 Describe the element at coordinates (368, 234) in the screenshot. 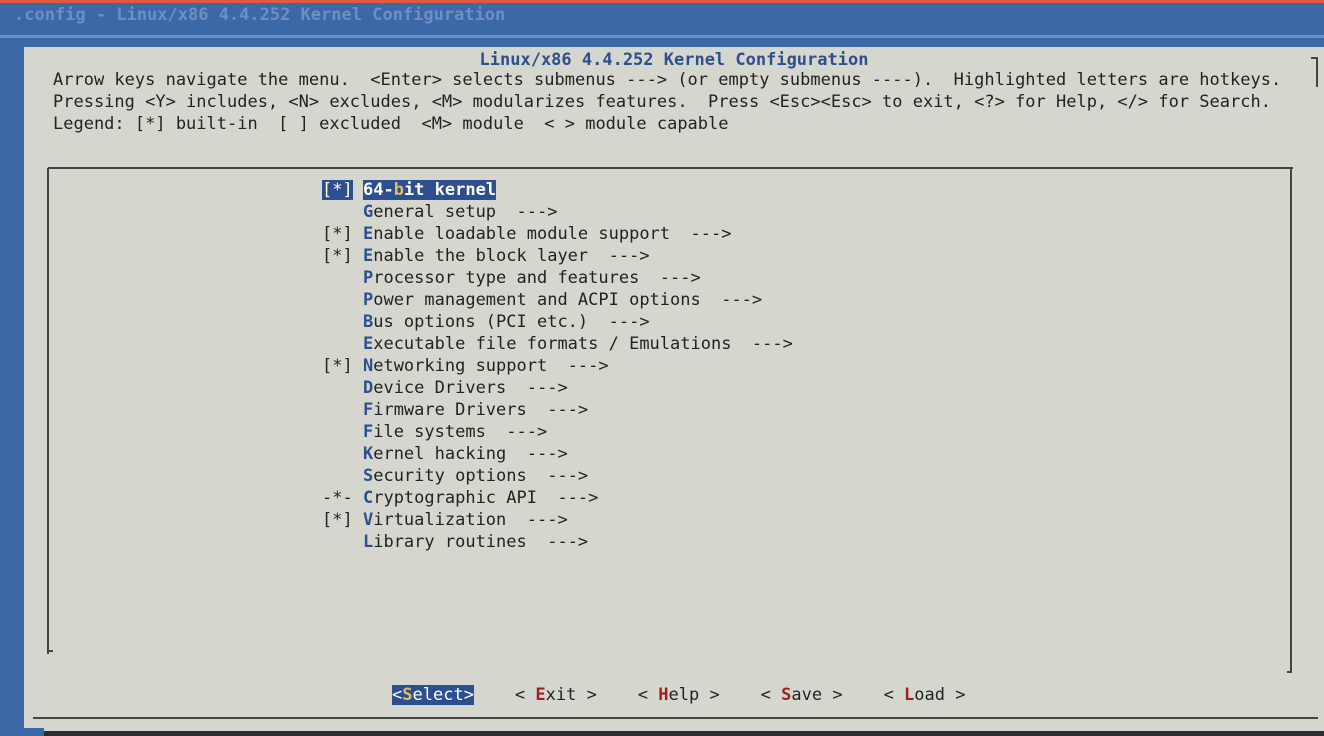

I see `menu-item-hotkey: E` at that location.